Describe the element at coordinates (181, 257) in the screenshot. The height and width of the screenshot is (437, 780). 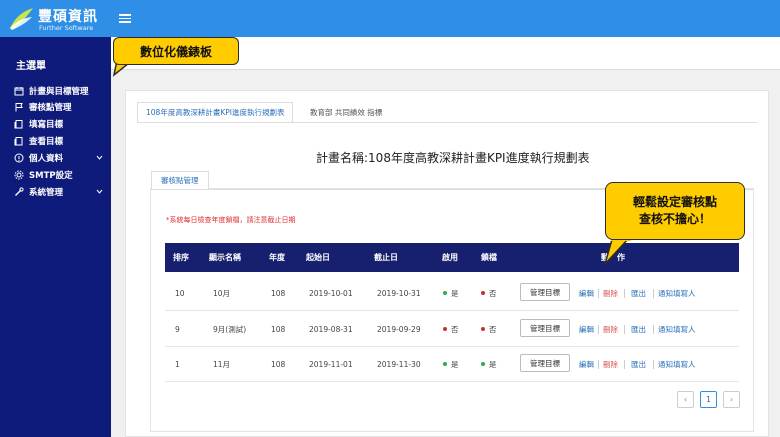
I see `column-header-order: 排序` at that location.